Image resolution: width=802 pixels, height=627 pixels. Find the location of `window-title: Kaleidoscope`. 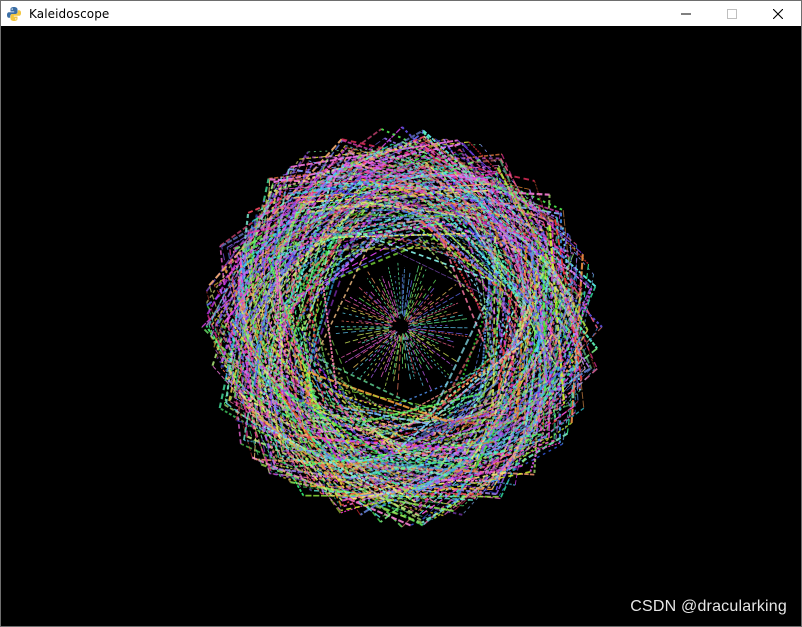

window-title: Kaleidoscope is located at coordinates (69, 13).